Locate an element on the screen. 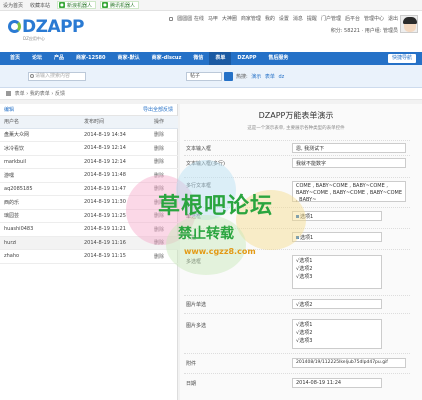  table-row: 西的乐 2014-8-19 11:30 删除 is located at coordinates (89, 202).